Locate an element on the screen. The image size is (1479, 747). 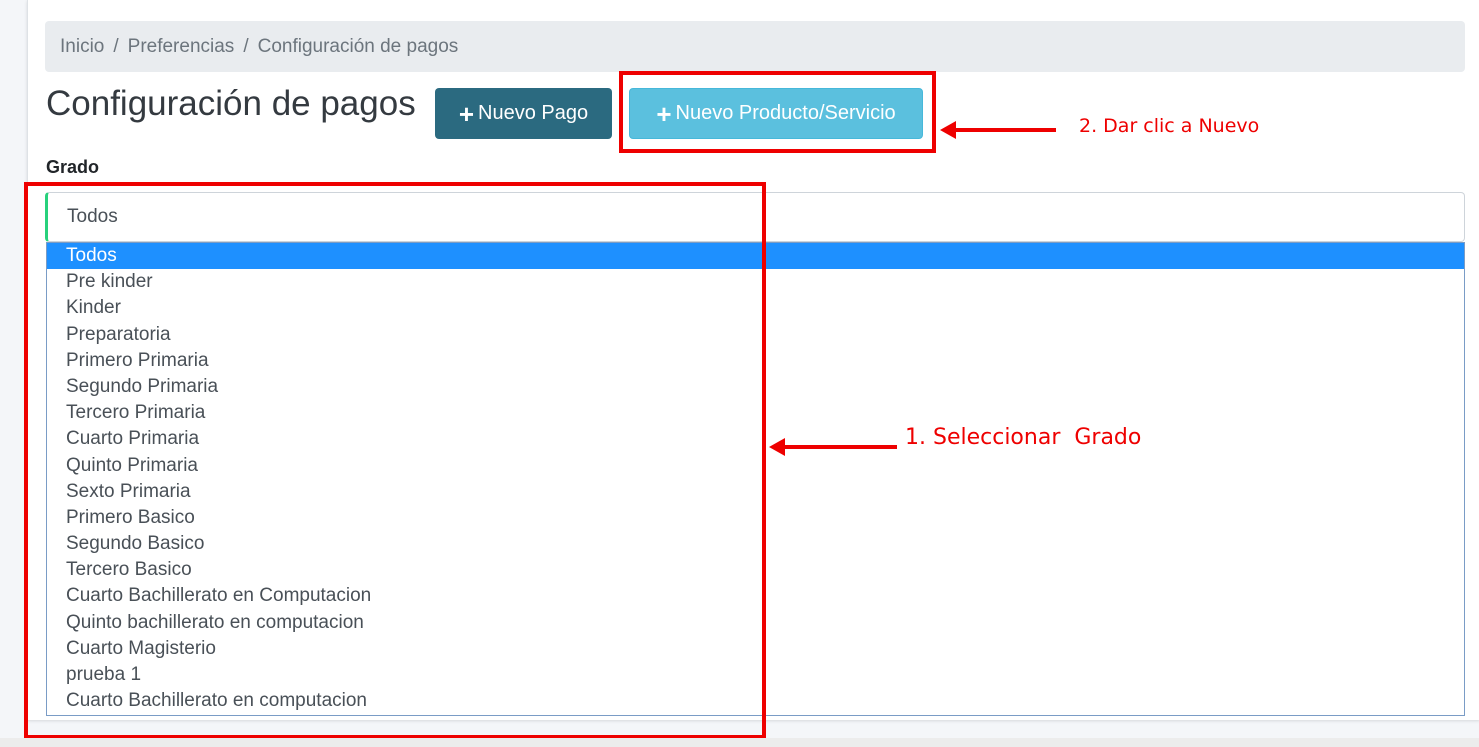
highlight-box-new-button is located at coordinates (777, 112).